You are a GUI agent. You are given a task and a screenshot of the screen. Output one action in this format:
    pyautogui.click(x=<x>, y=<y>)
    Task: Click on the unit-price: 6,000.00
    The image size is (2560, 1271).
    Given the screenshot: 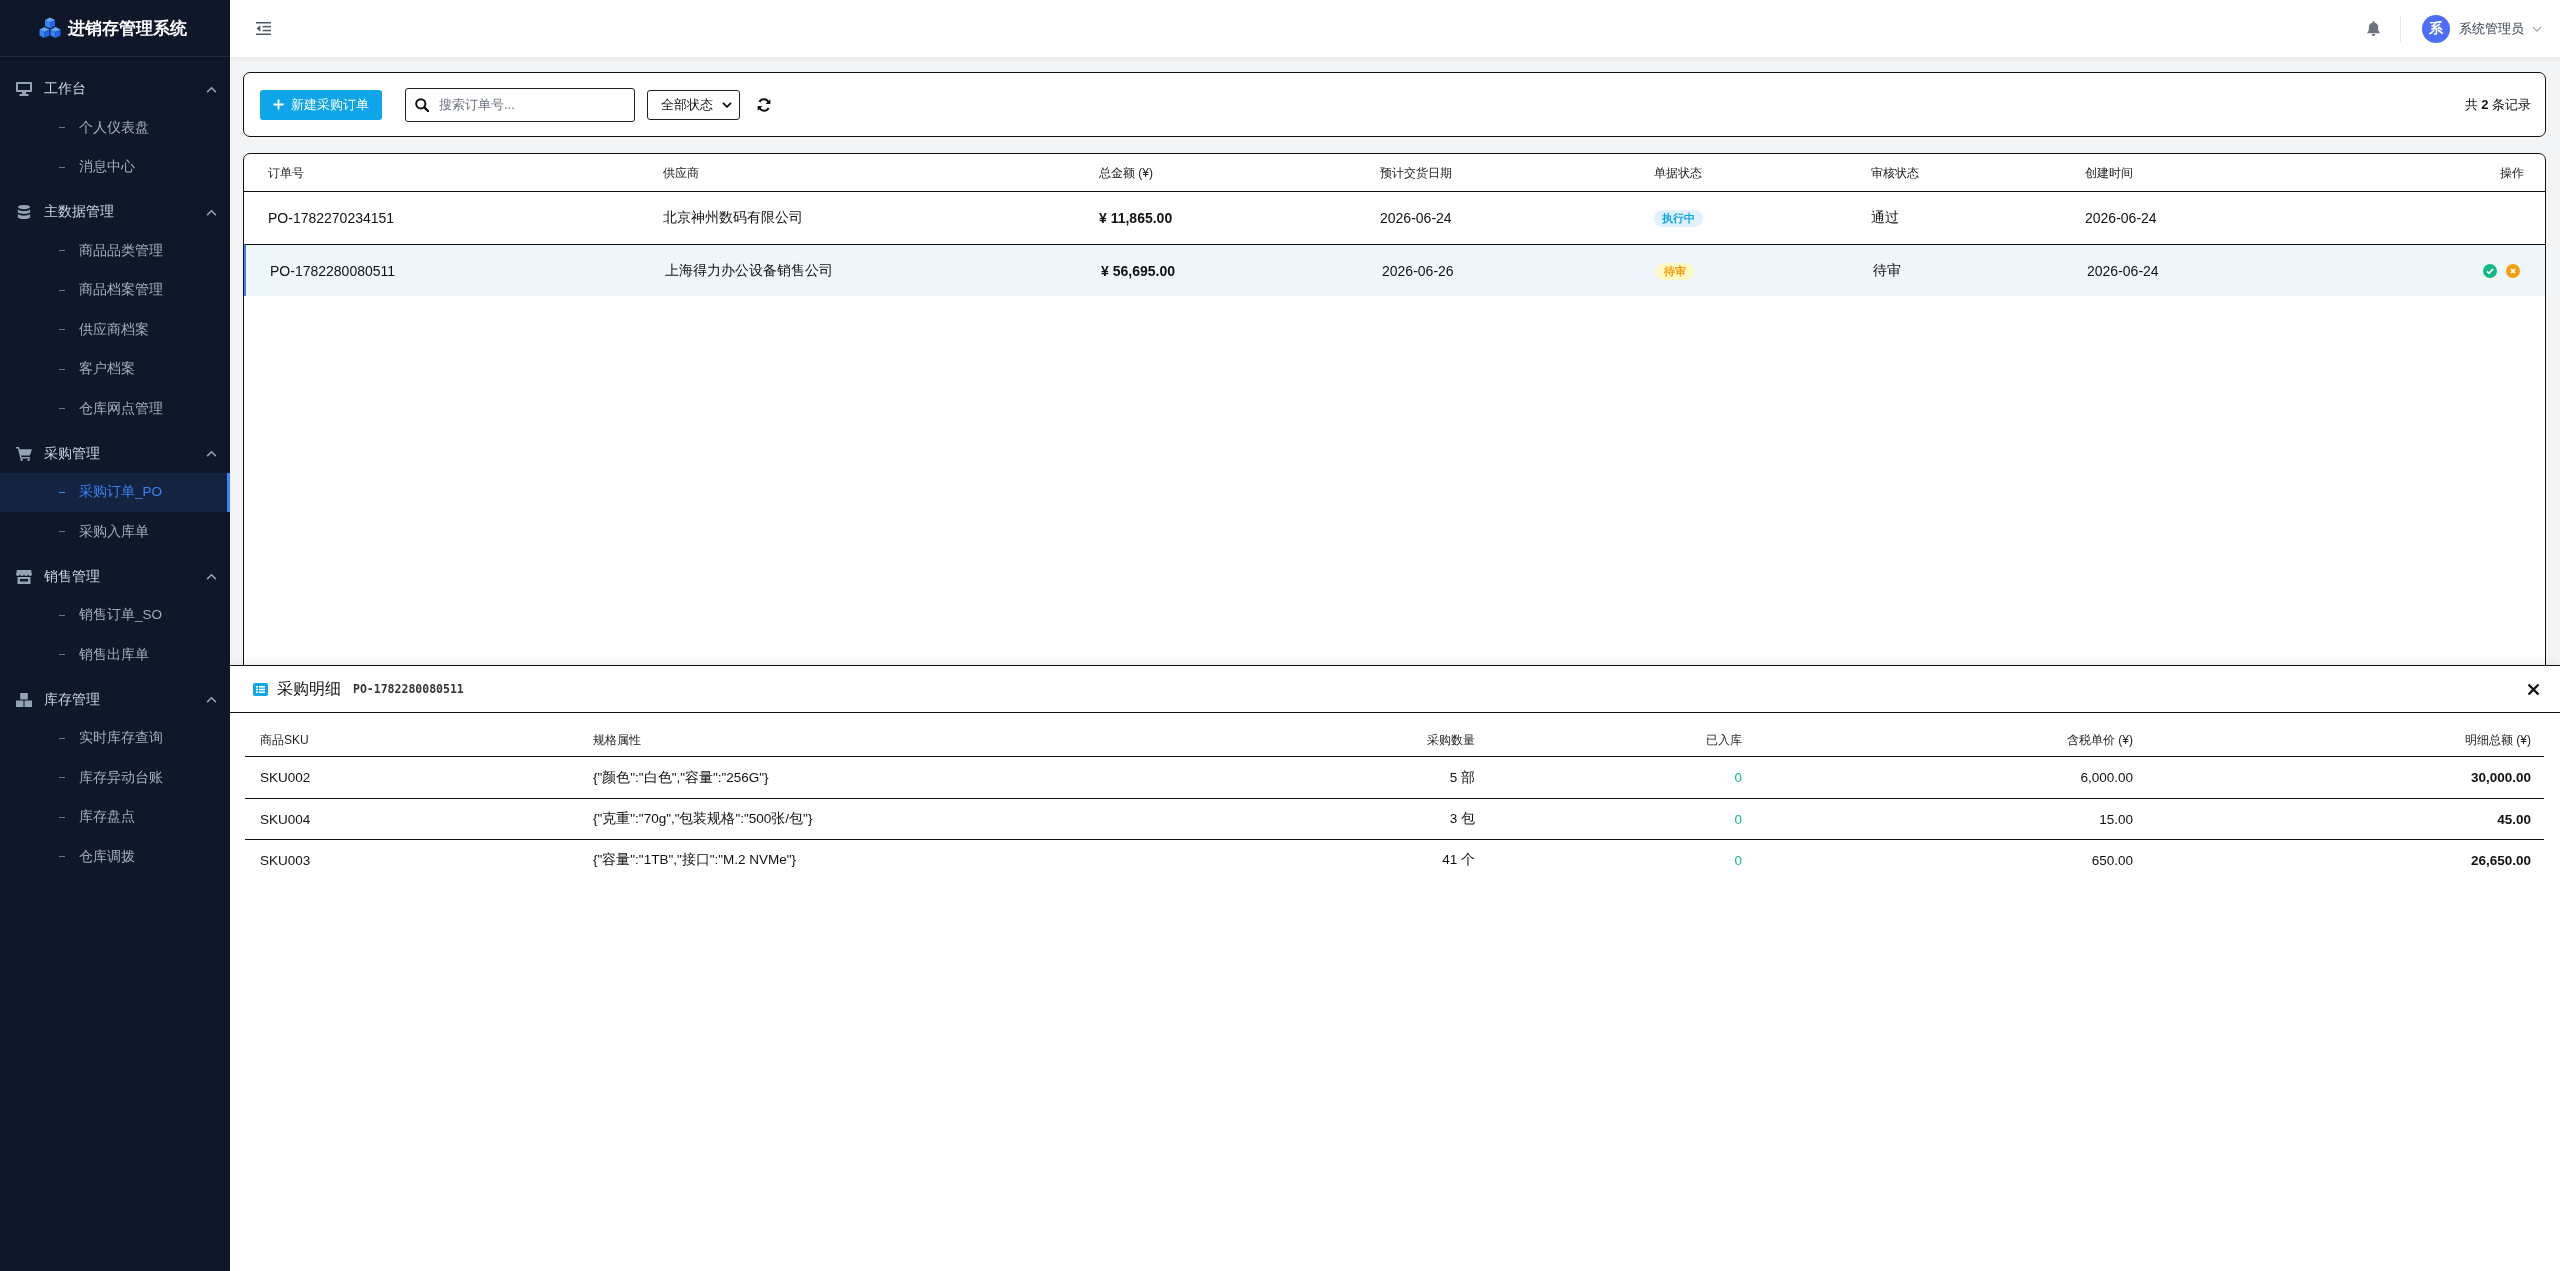 What is the action you would take?
    pyautogui.click(x=2106, y=777)
    